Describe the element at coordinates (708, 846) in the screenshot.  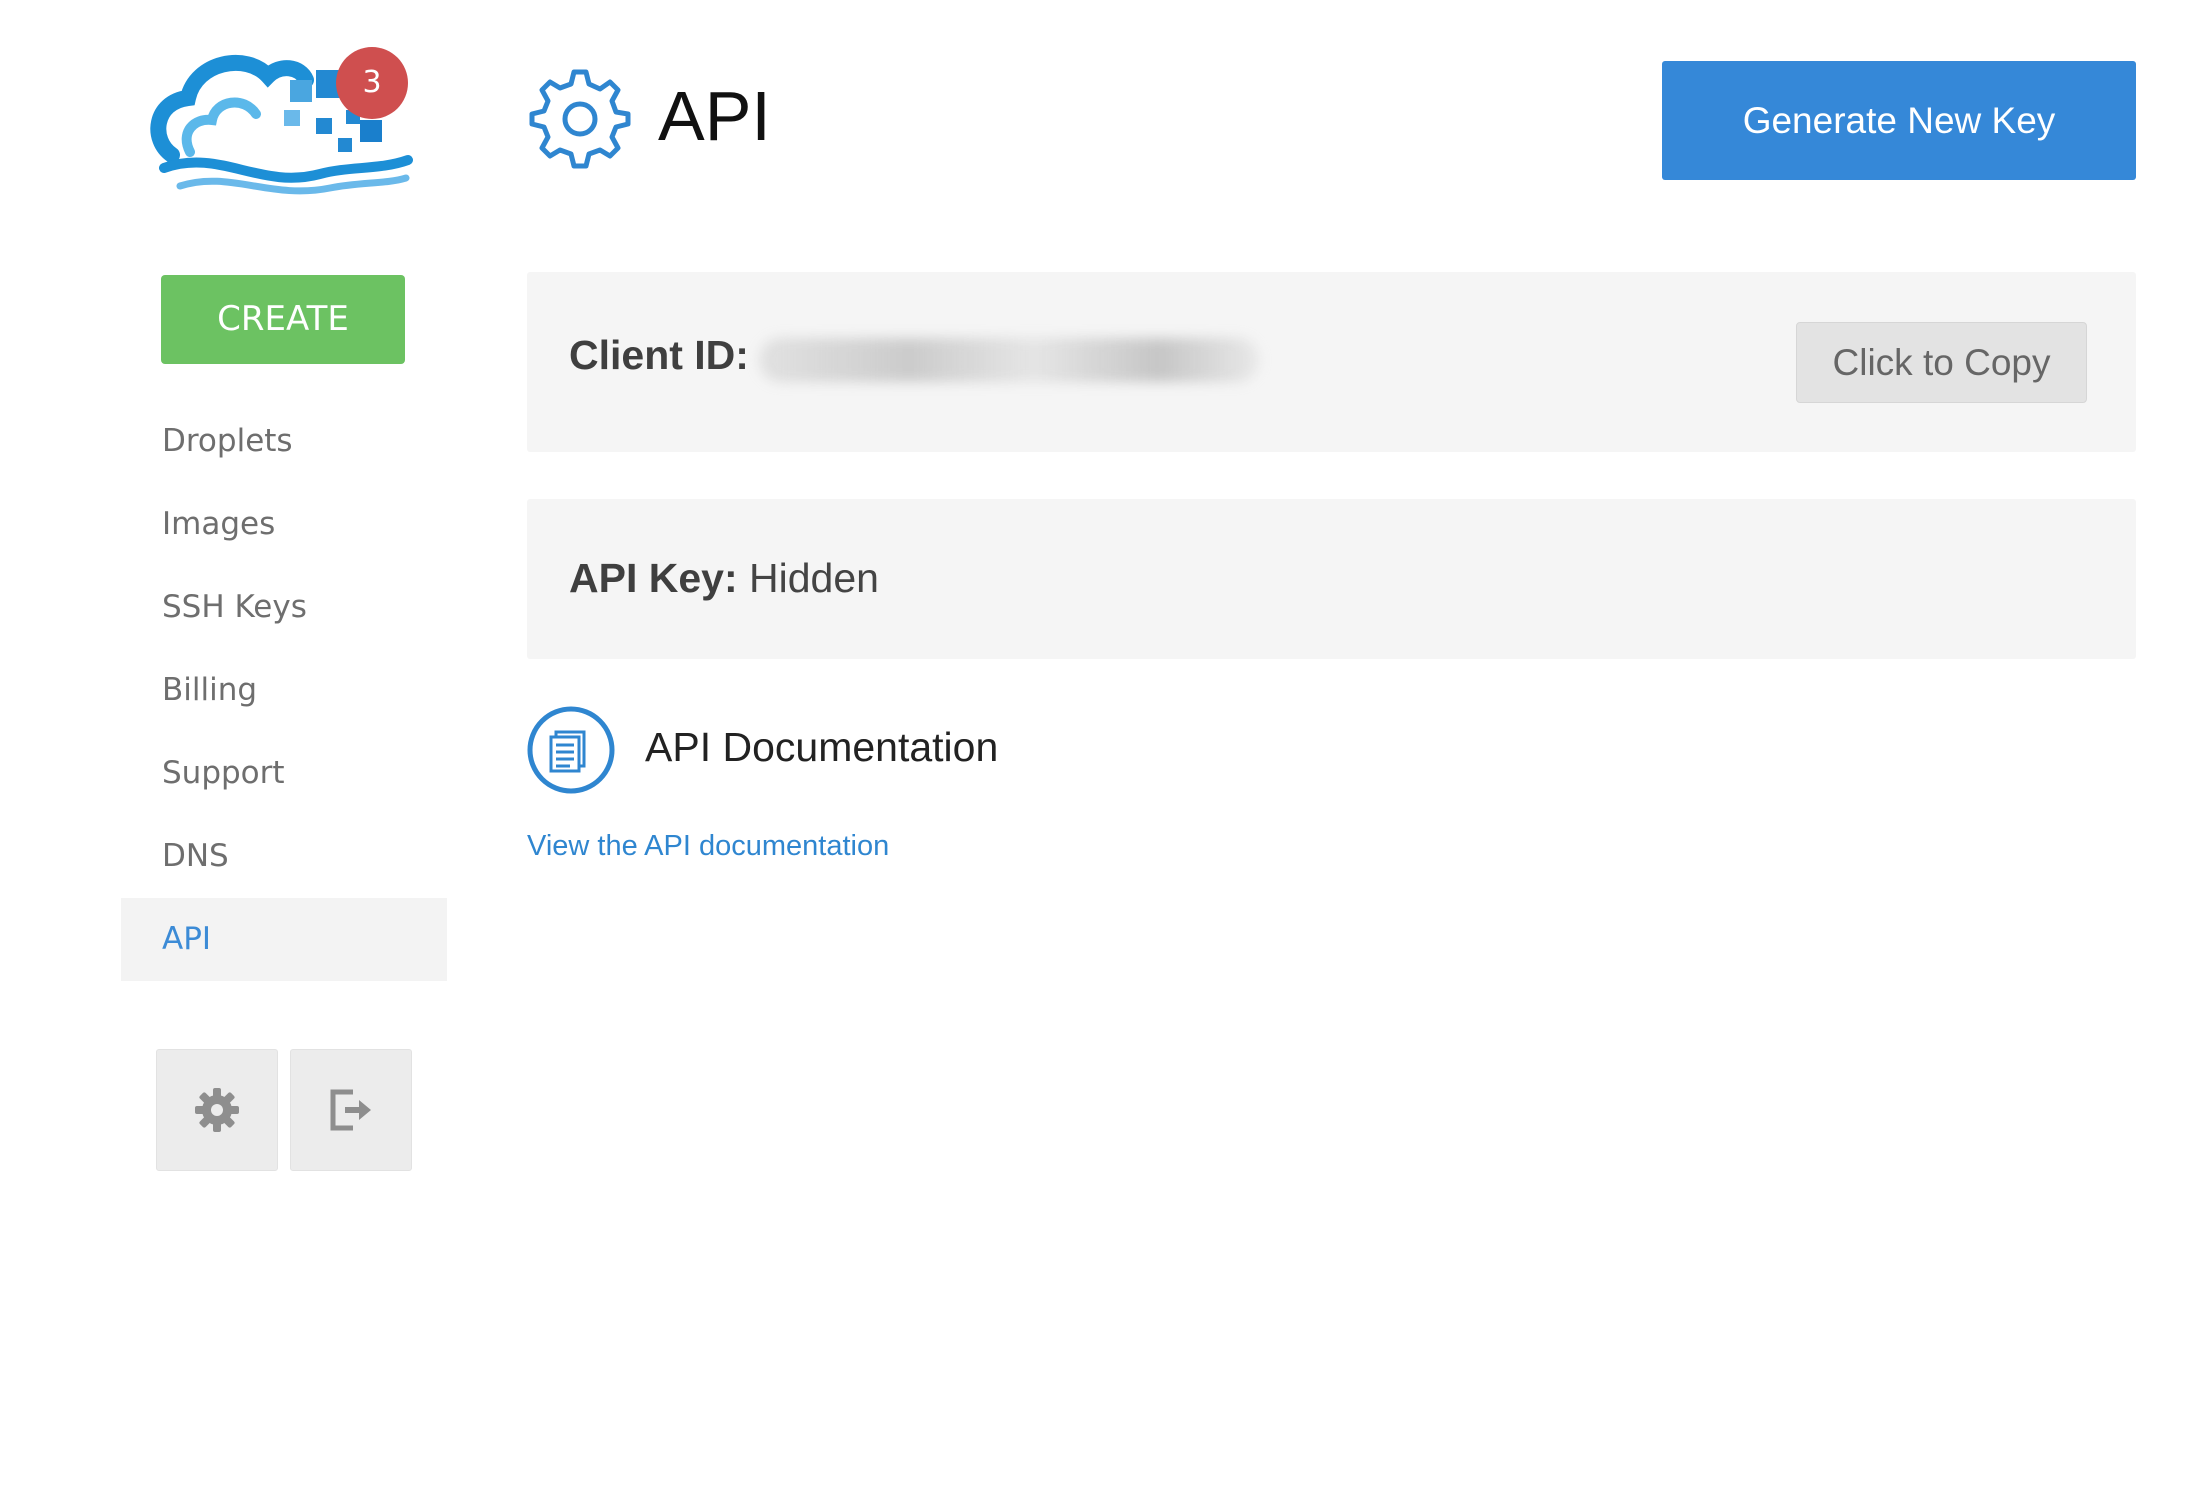
I see `view-api-documentation-link: View the API documentation` at that location.